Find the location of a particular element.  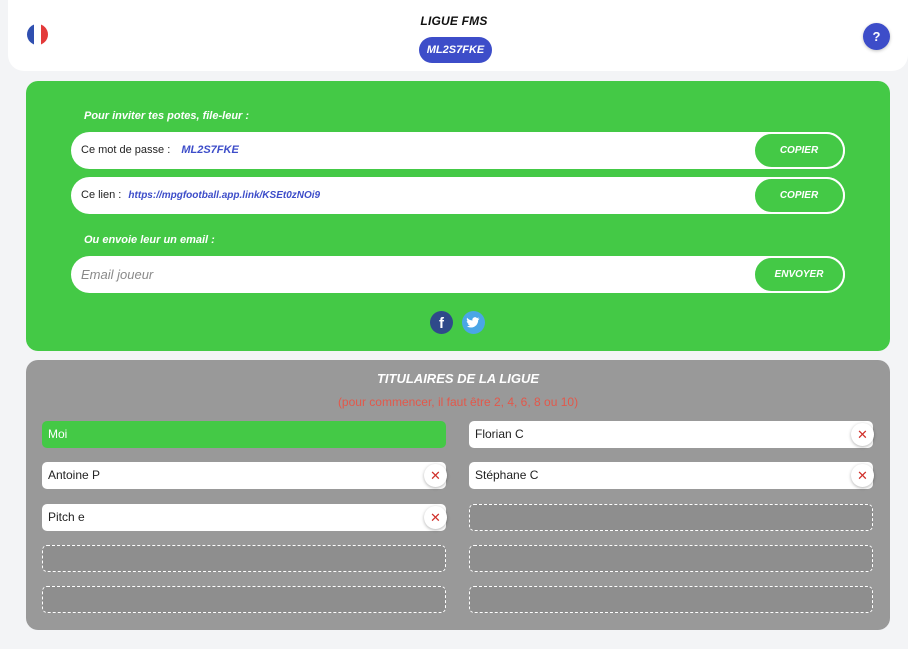

facebook-glyph: f is located at coordinates (442, 323).